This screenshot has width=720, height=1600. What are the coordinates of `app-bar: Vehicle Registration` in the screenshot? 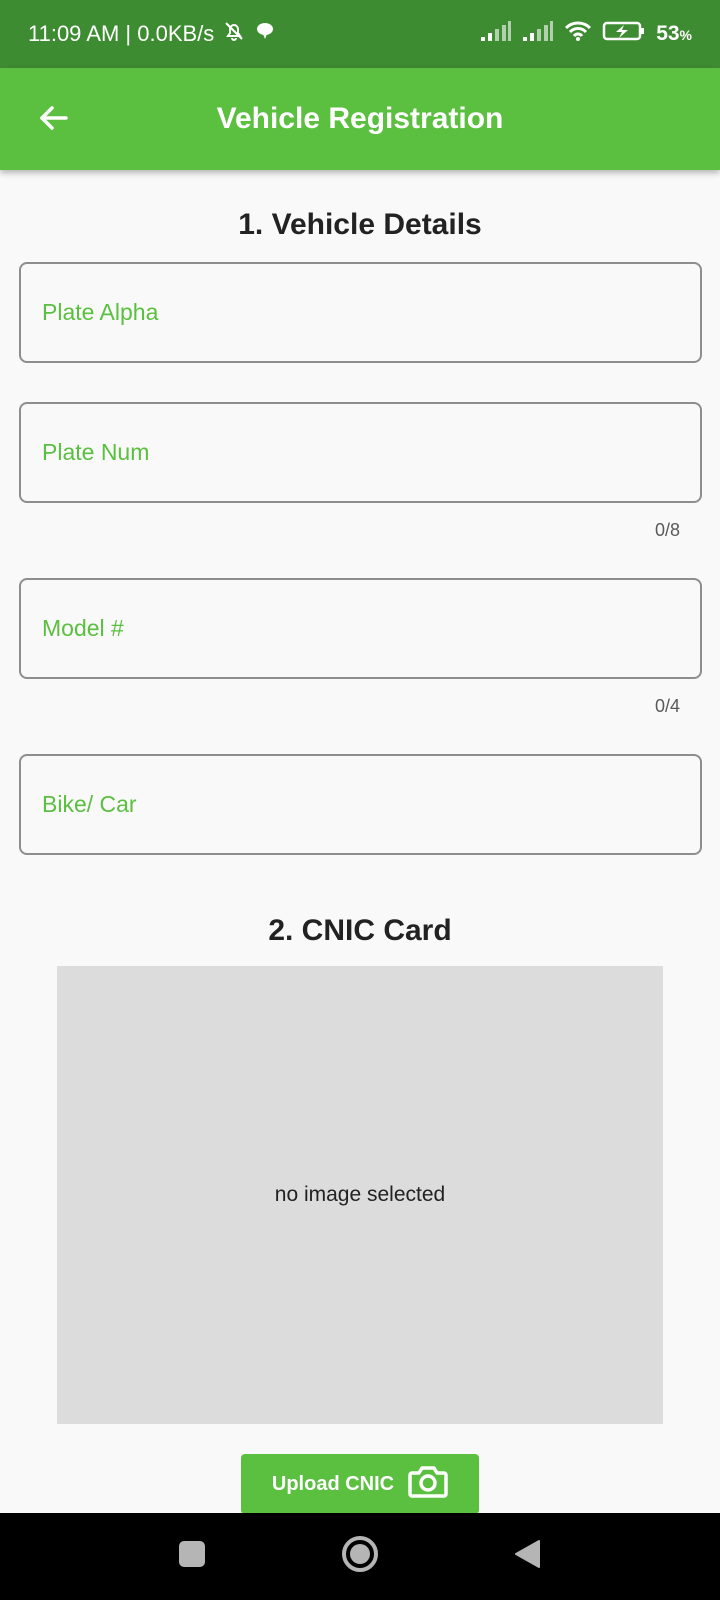 It's located at (360, 119).